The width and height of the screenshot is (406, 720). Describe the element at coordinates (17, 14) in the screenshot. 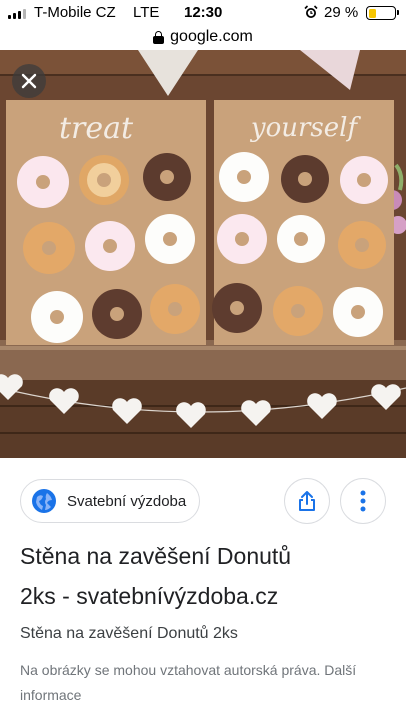

I see `signal-strength-icon` at that location.